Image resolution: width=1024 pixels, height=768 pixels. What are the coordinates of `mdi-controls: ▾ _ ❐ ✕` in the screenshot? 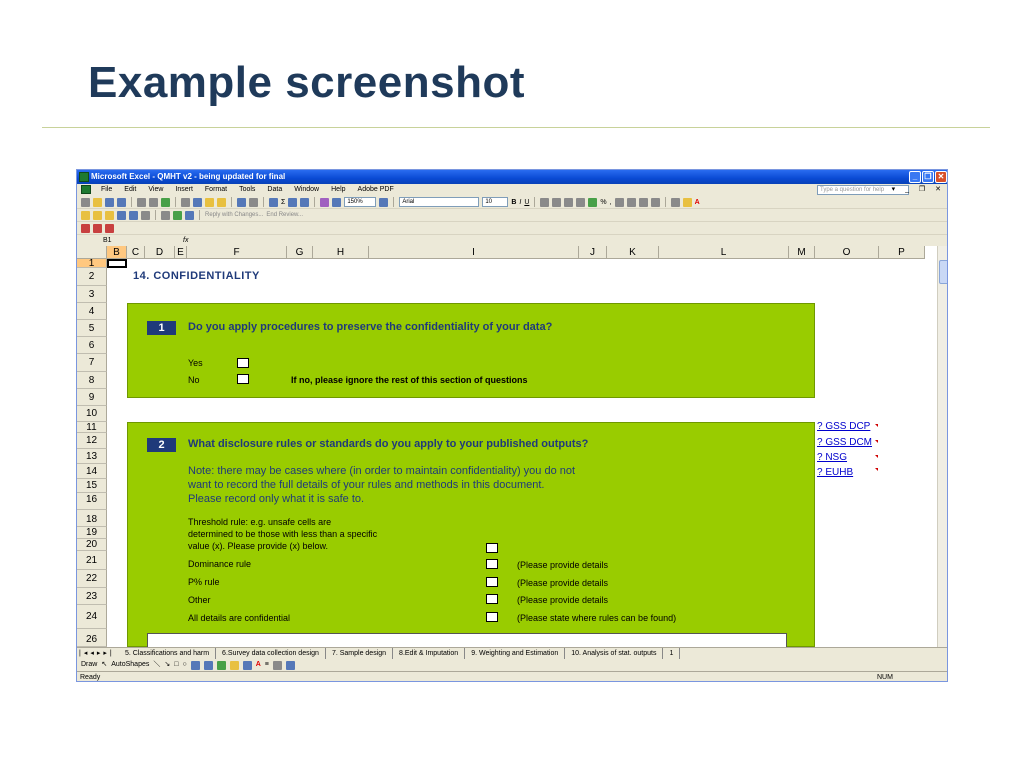 It's located at (918, 190).